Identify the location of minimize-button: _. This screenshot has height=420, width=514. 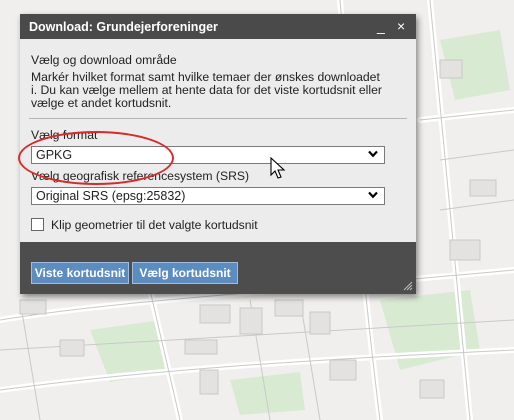
(381, 26).